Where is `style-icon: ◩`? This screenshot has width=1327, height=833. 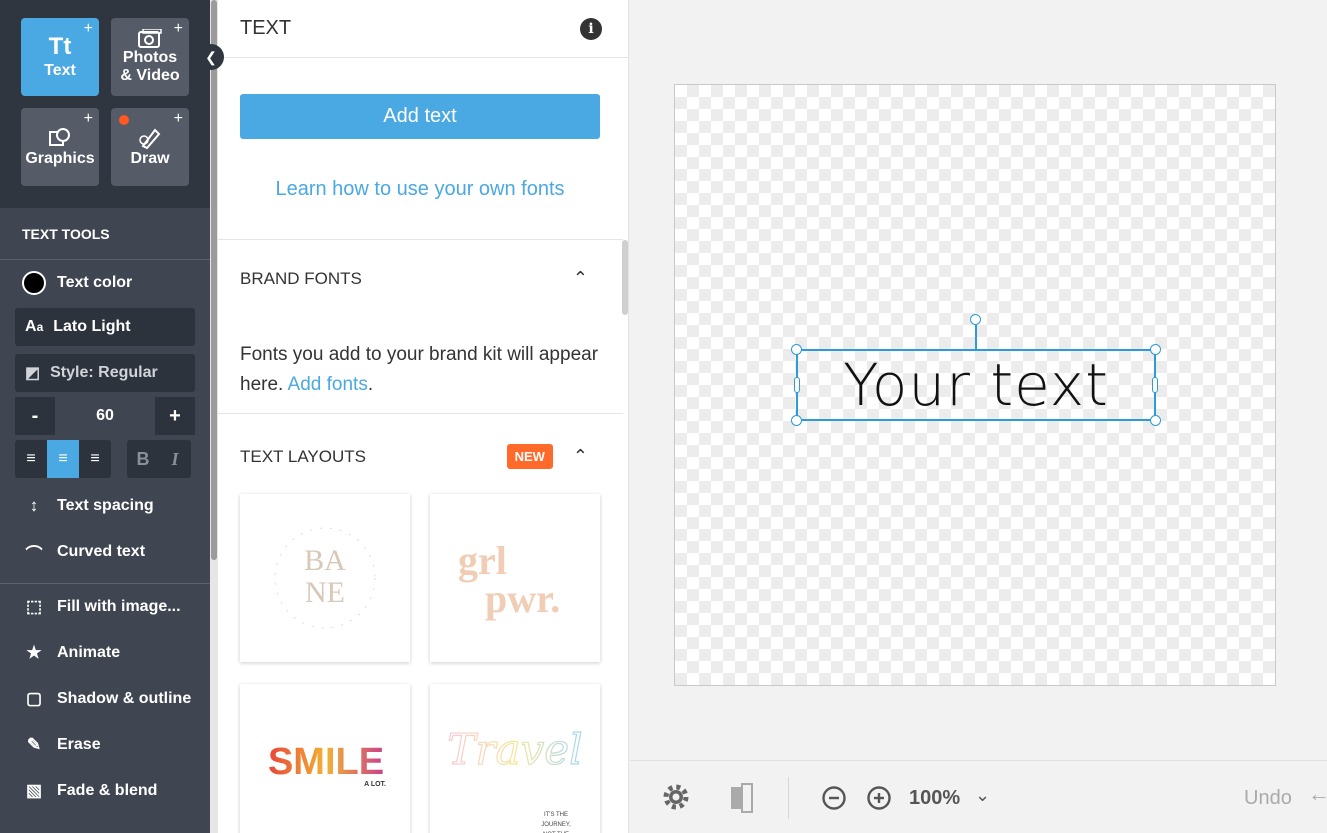 style-icon: ◩ is located at coordinates (33, 373).